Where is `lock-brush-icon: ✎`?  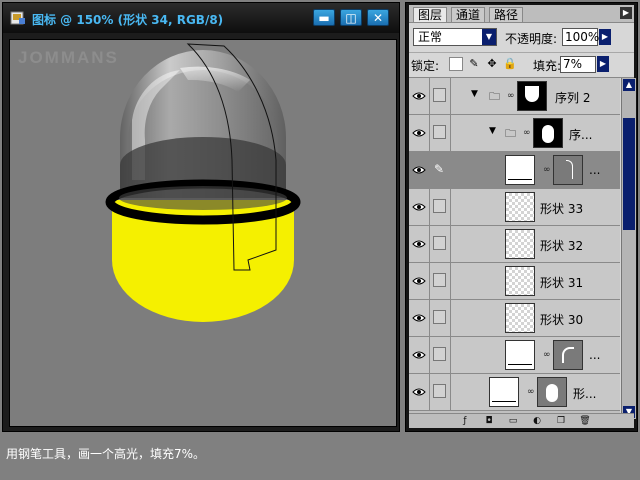 lock-brush-icon: ✎ is located at coordinates (474, 64).